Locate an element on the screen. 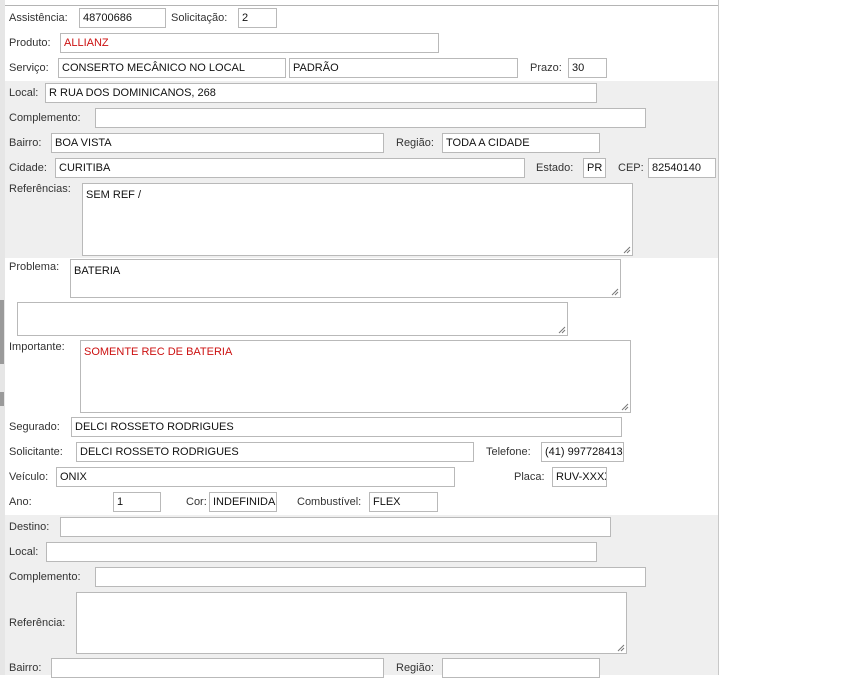 The image size is (847, 678). assistencia-field: 48700686 is located at coordinates (122, 18).